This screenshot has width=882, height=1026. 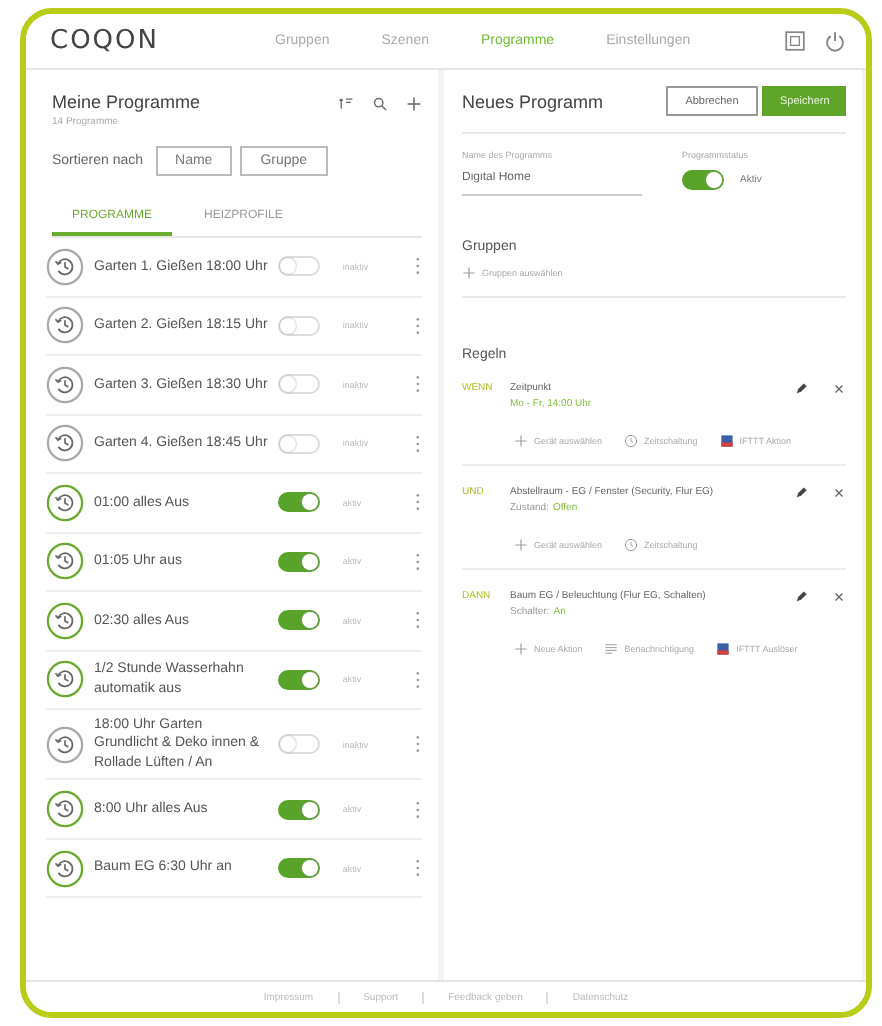 I want to click on search-icon, so click(x=380, y=104).